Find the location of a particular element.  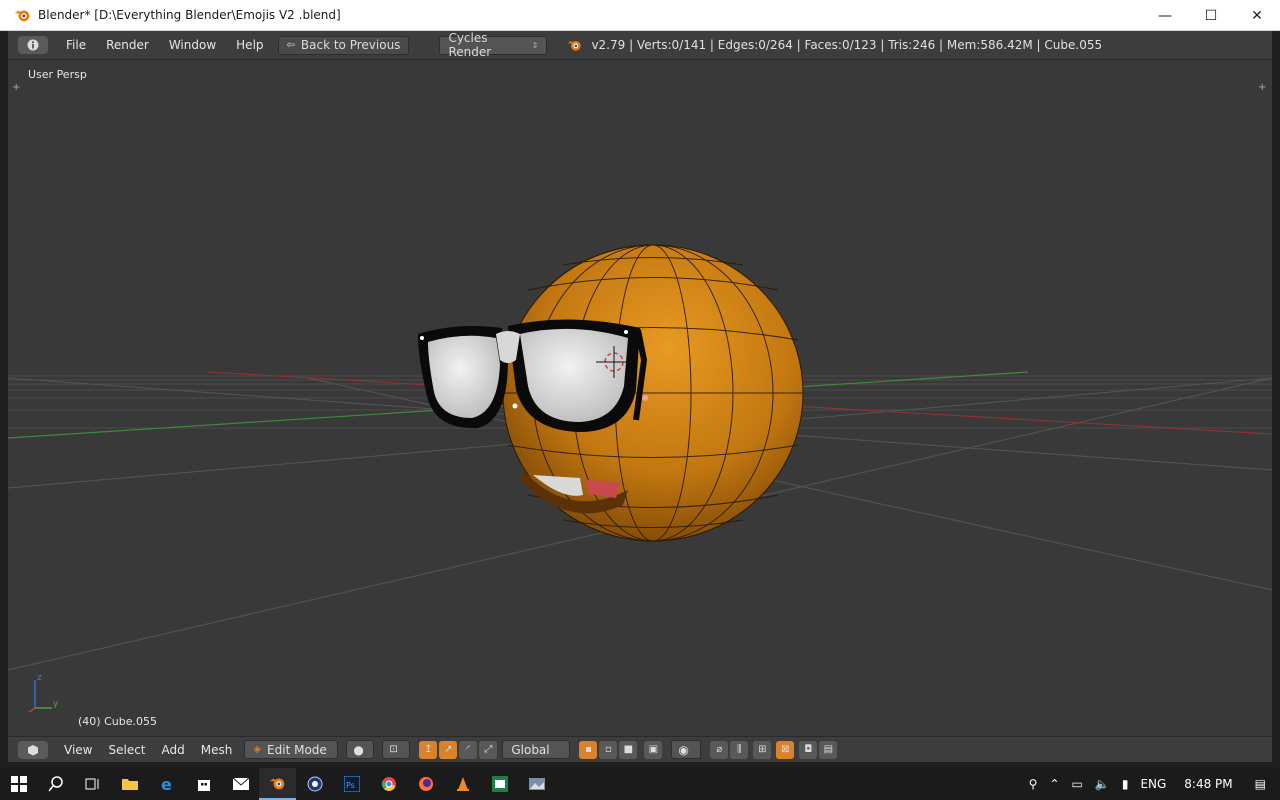

back-to-previous-button: ⇦ Back to Previous is located at coordinates (343, 45).